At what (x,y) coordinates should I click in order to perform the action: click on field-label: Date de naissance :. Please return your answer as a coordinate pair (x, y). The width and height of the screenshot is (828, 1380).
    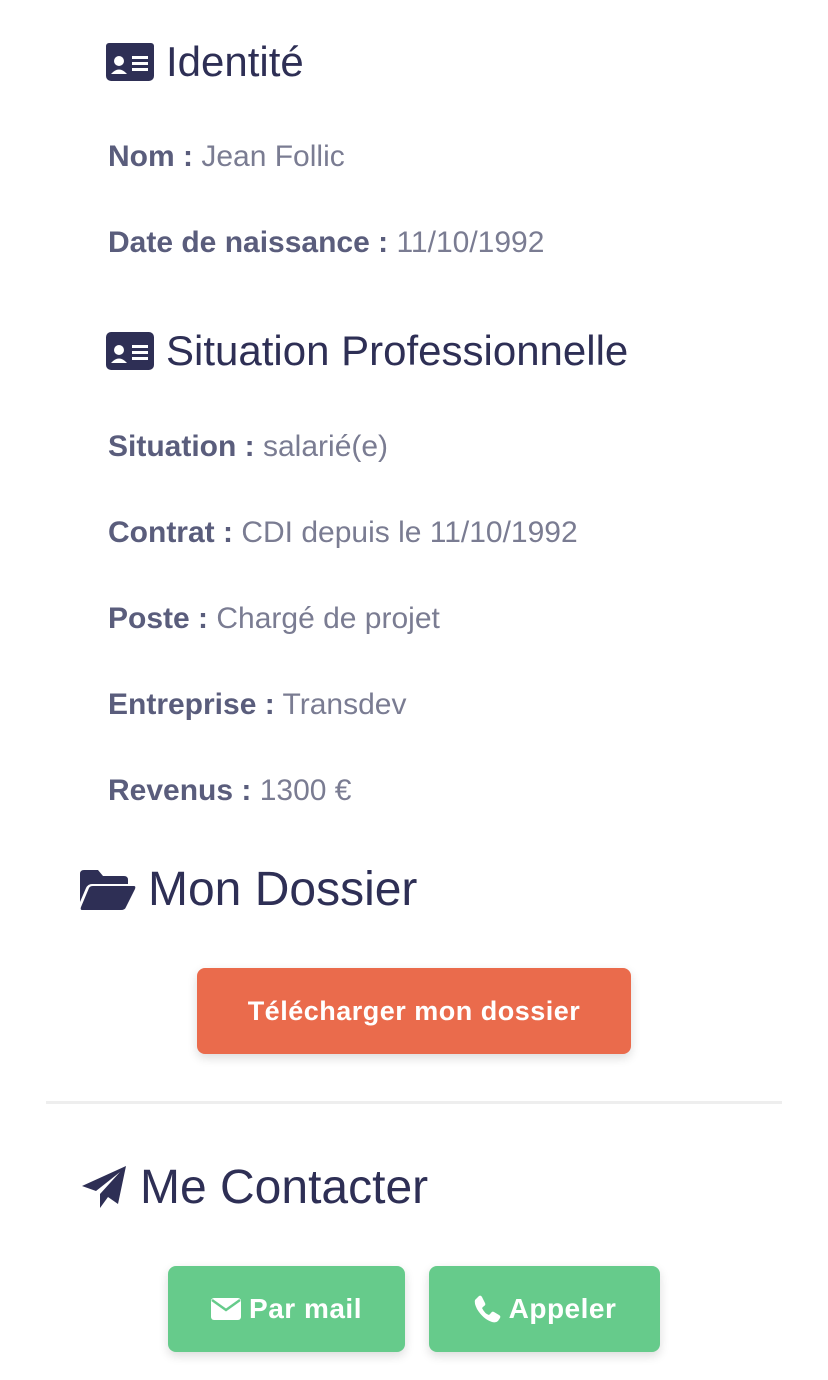
    Looking at the image, I should click on (248, 242).